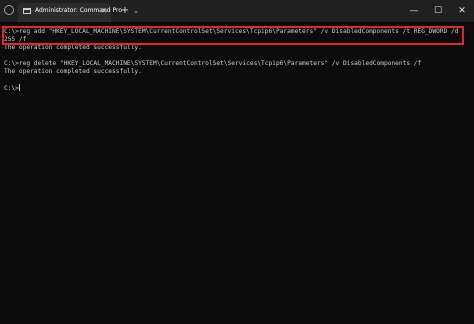  Describe the element at coordinates (237, 11) in the screenshot. I see `title-bar: Administrator: Command Pro ✕ + ⌄ — ☐ ✕` at that location.